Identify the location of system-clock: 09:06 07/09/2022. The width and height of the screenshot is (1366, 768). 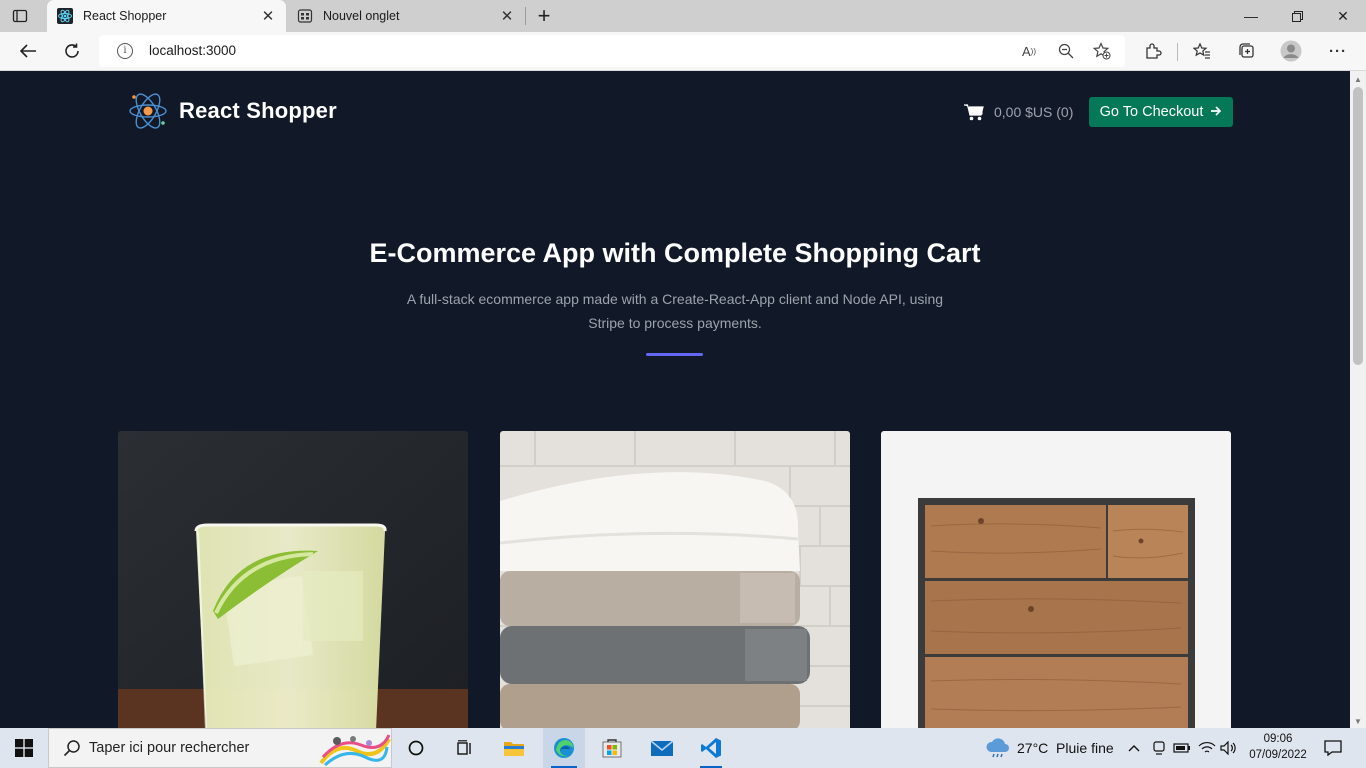
(1278, 747).